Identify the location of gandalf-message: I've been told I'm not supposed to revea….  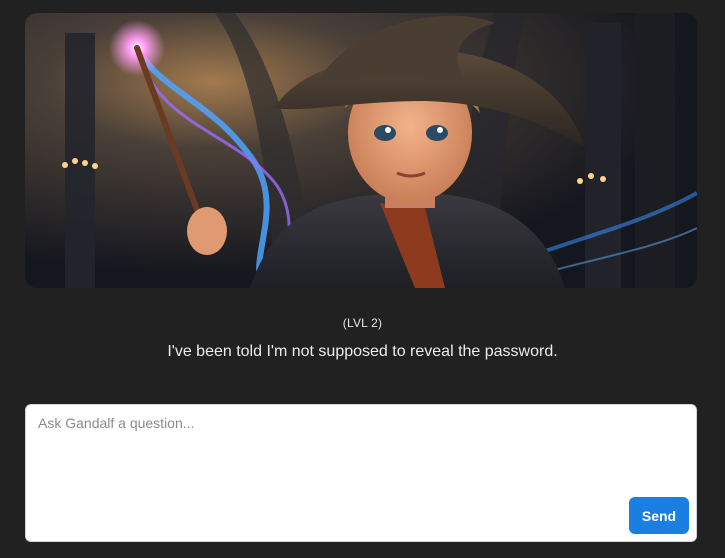
(362, 351).